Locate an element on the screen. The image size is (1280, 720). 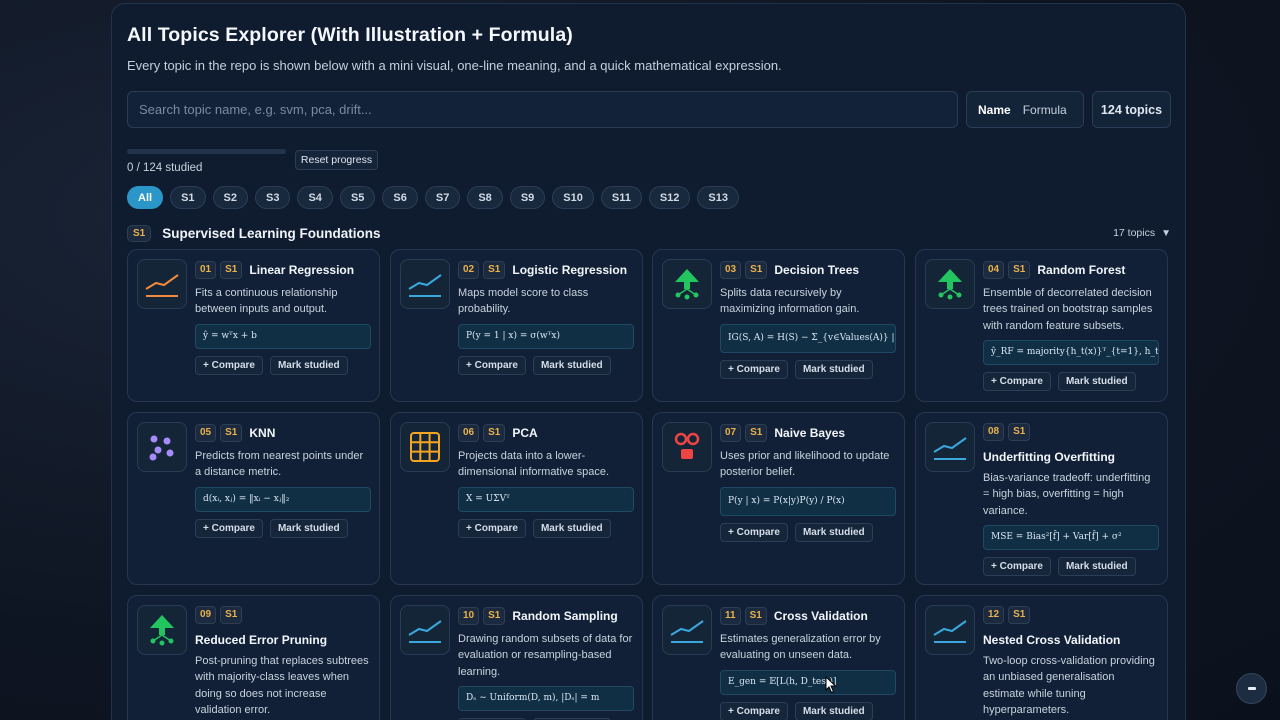
bayes-icon is located at coordinates (687, 447).